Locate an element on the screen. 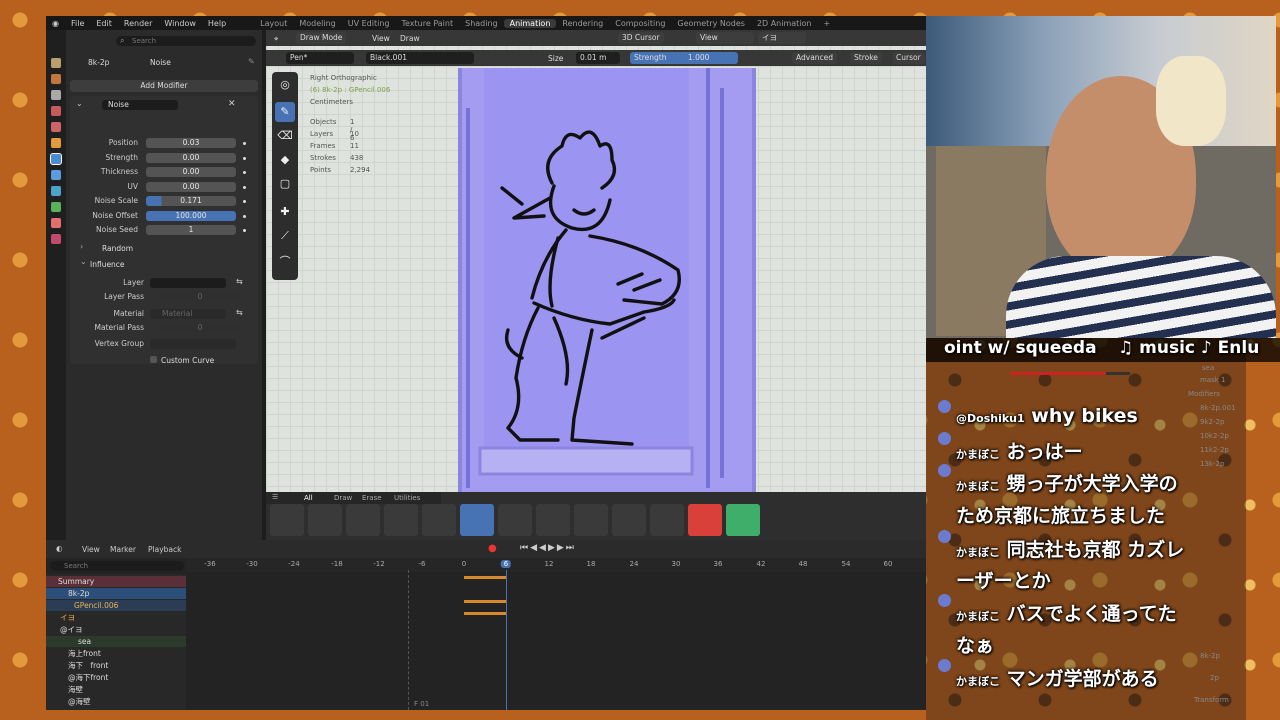 The width and height of the screenshot is (1280, 720). expand-chevron-icon: › is located at coordinates (81, 246).